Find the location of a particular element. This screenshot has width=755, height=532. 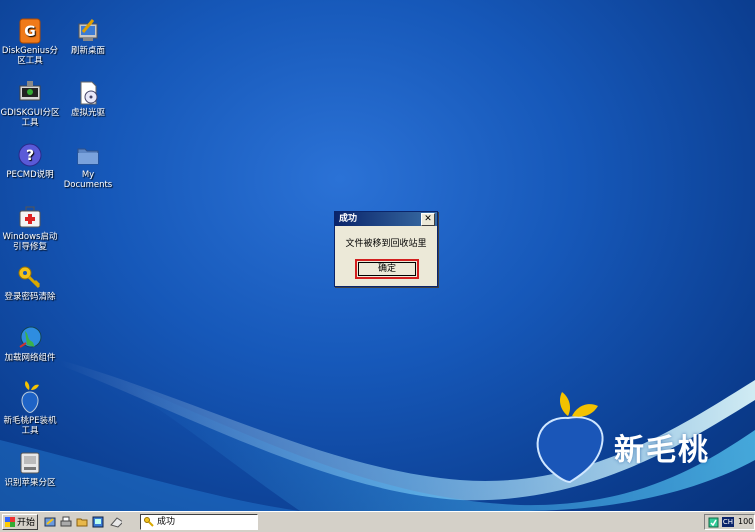

tray-network-icon is located at coordinates (713, 522).